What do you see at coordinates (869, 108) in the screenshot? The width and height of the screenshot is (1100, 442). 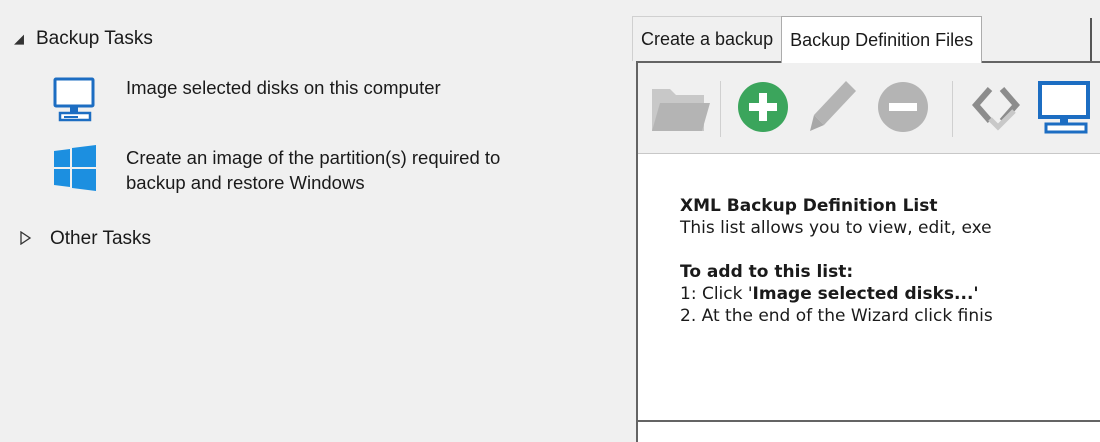 I see `toolbar` at bounding box center [869, 108].